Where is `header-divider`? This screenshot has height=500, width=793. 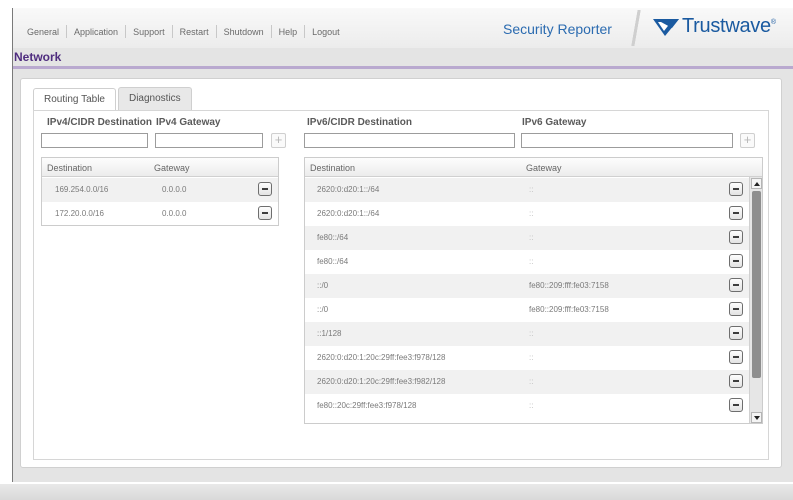 header-divider is located at coordinates (636, 28).